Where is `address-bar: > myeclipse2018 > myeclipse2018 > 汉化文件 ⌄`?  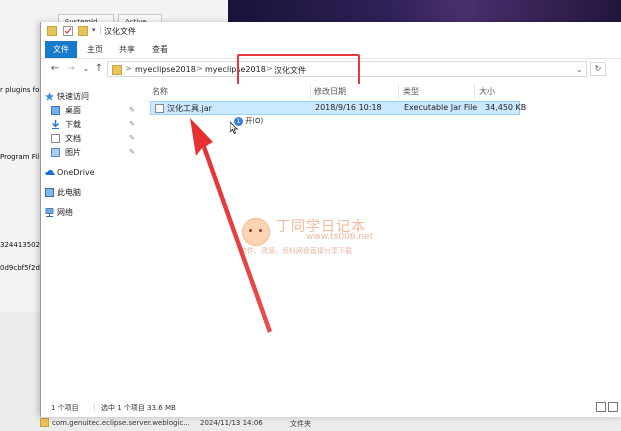
address-bar: > myeclipse2018 > myeclipse2018 > 汉化文件 ⌄ is located at coordinates (347, 69).